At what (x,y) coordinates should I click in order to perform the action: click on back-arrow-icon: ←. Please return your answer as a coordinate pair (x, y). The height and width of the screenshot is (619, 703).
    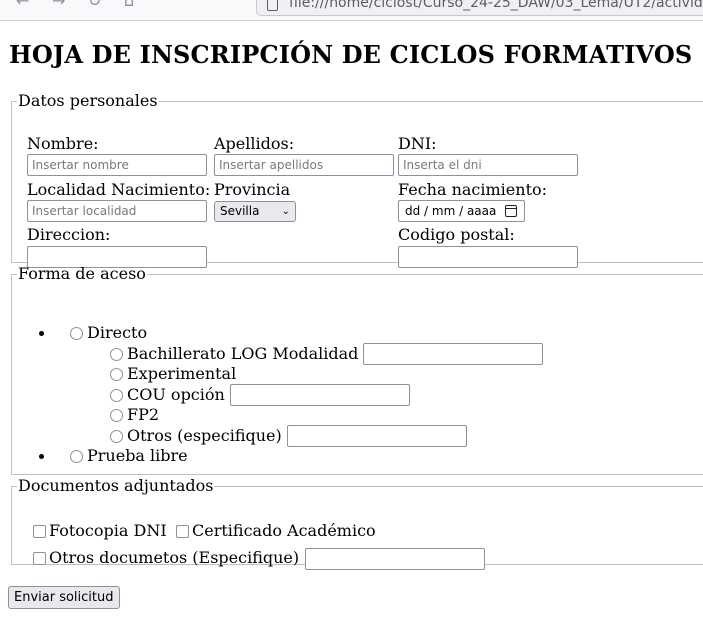
    Looking at the image, I should click on (22, 5).